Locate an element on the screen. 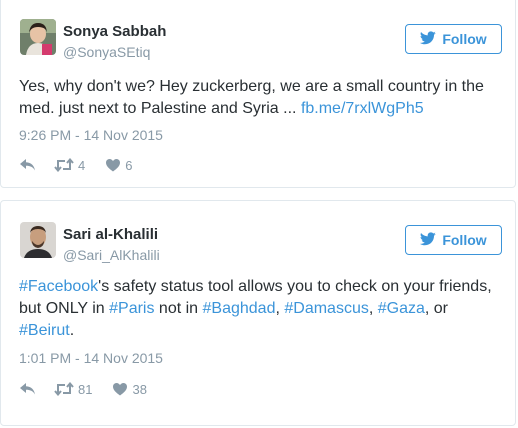  tweet-actions: 4 6 is located at coordinates (75, 165).